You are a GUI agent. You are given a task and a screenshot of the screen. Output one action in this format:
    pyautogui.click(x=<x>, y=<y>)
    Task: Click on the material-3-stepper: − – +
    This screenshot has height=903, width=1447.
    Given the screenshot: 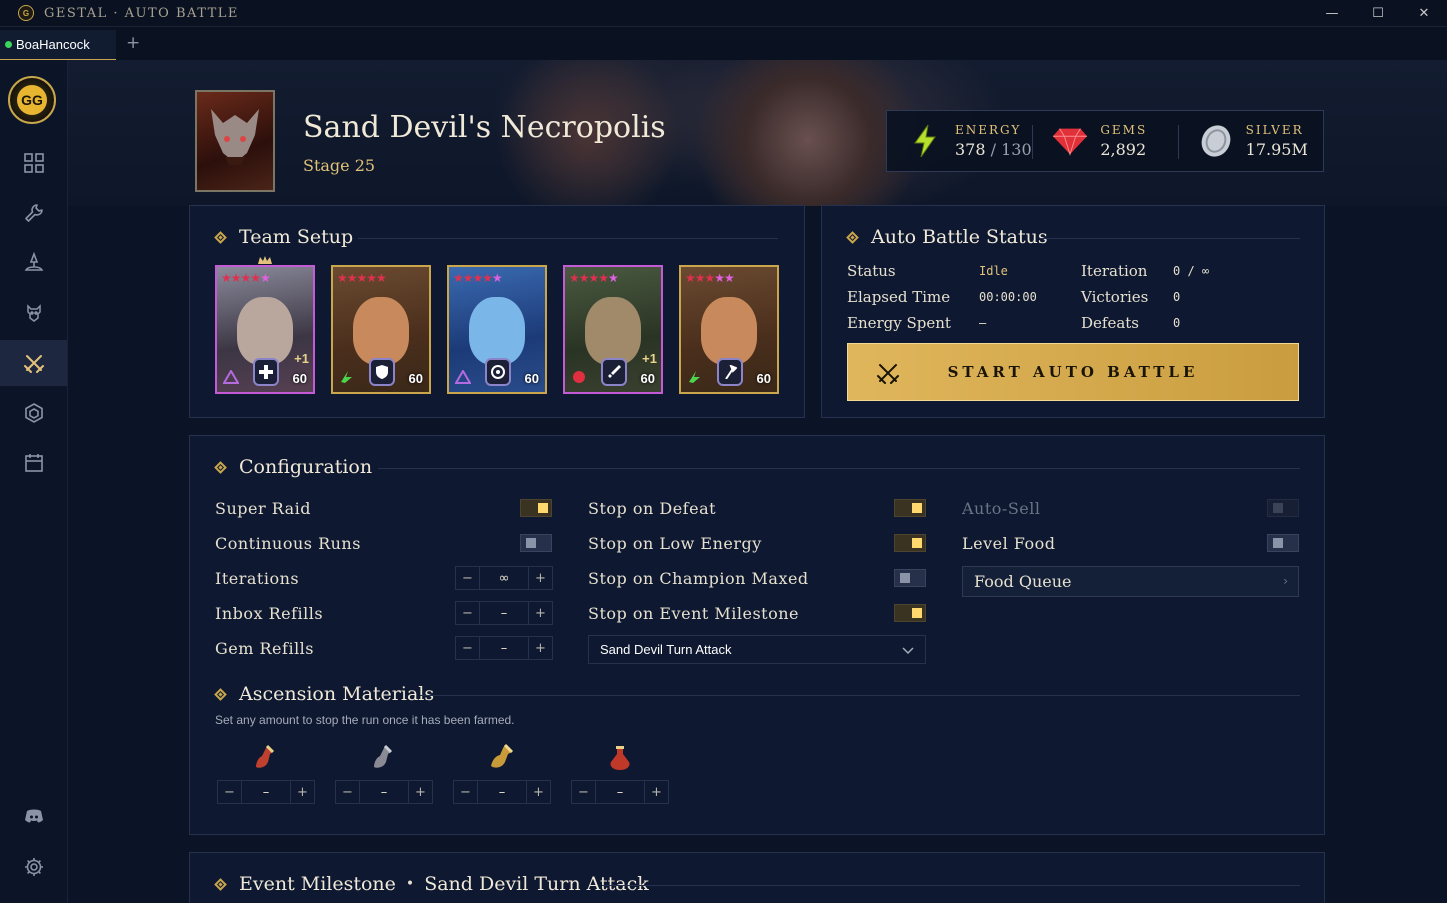 What is the action you would take?
    pyautogui.click(x=502, y=792)
    